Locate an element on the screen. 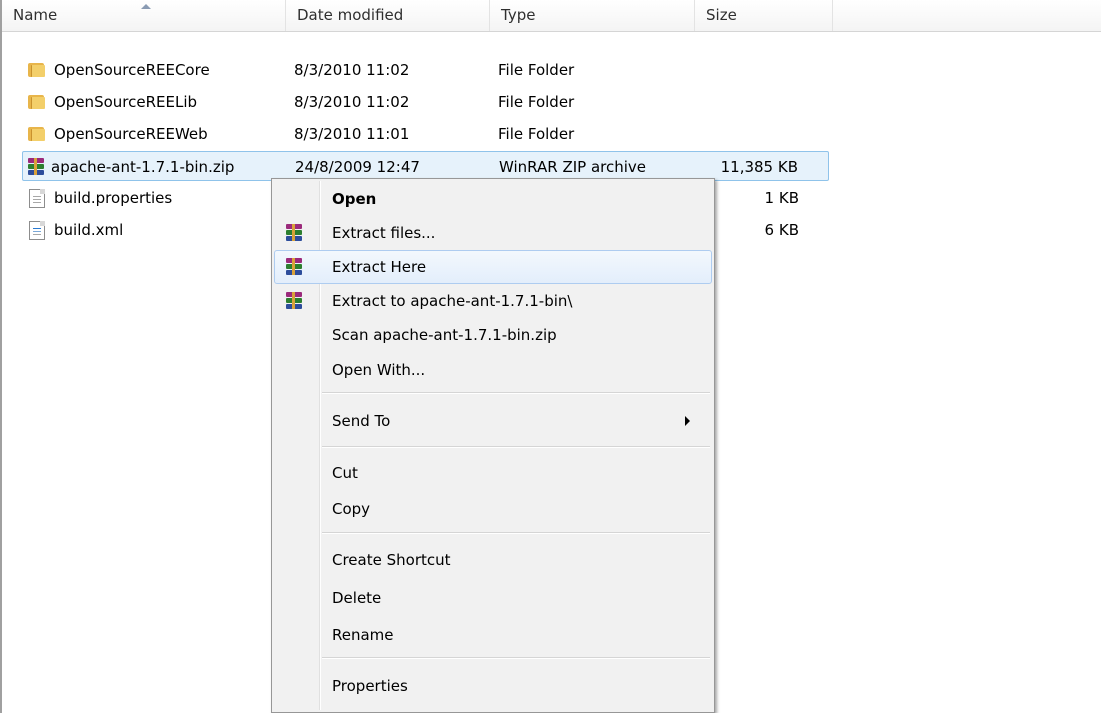 This screenshot has width=1101, height=713. file-name: OpenSourceREEWeb is located at coordinates (131, 134).